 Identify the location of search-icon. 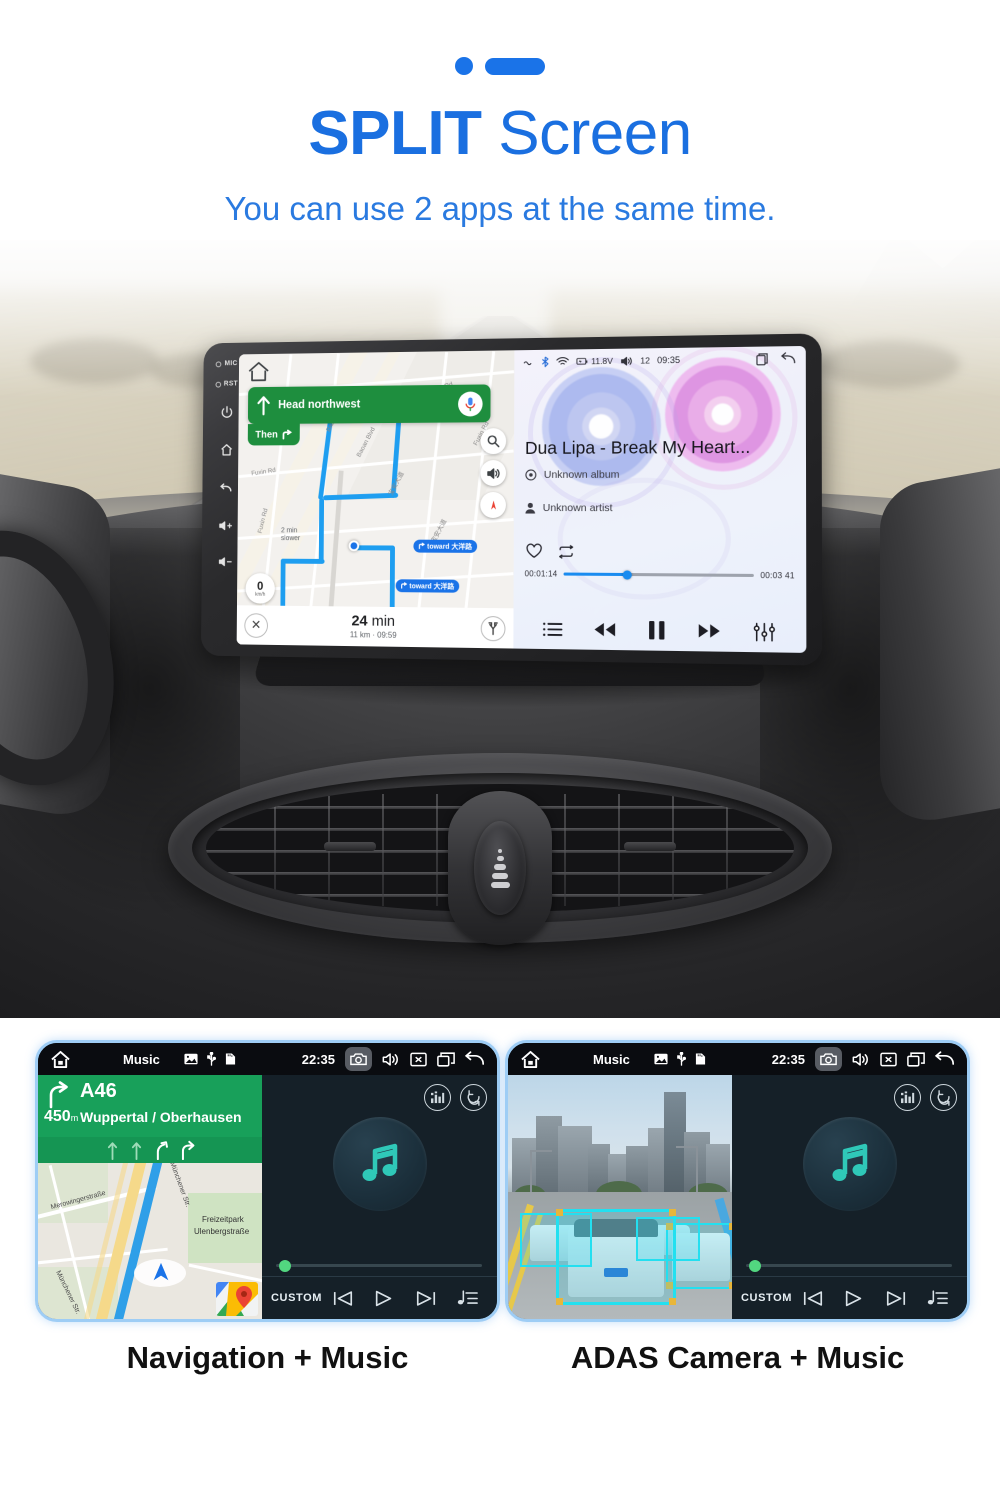
(493, 441).